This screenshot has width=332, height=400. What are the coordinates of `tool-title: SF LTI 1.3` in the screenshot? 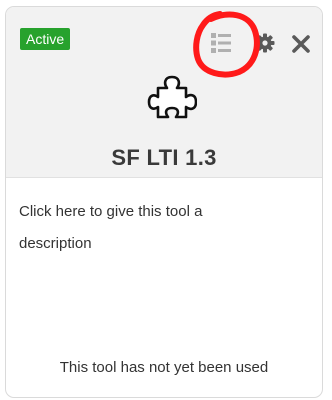 It's located at (164, 157).